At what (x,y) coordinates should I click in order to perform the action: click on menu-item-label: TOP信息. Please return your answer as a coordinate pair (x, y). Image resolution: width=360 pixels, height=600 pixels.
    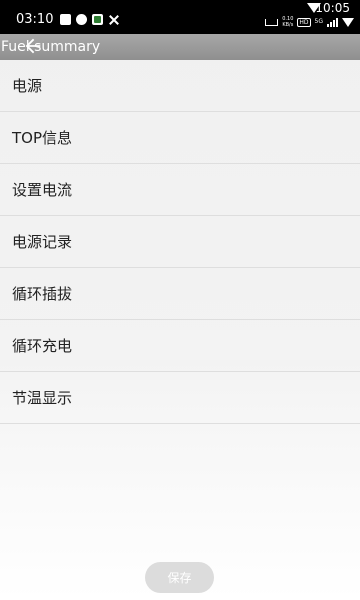
    Looking at the image, I should click on (42, 138).